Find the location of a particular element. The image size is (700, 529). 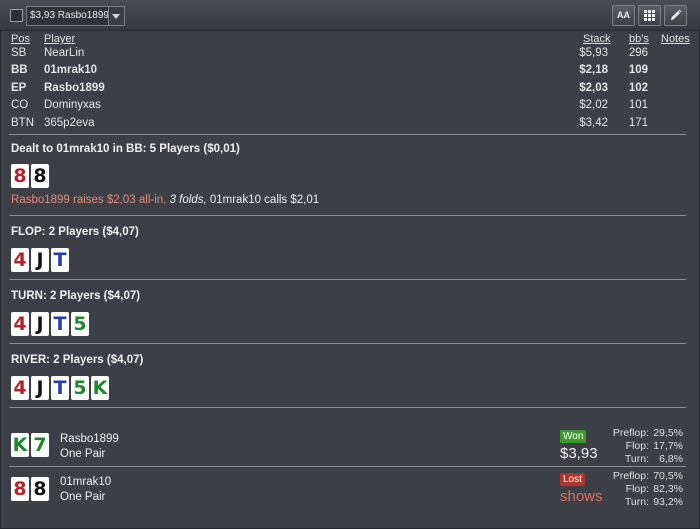

equity-value: 93,2% is located at coordinates (668, 502).